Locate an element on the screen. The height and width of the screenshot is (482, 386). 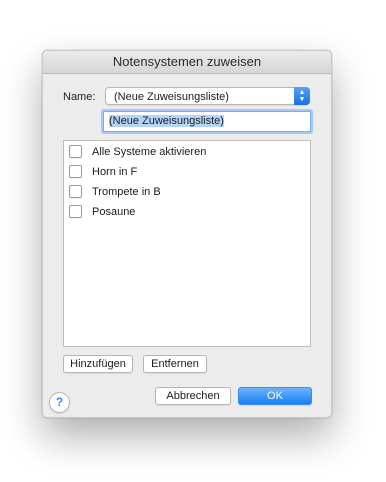
ok-button: OK is located at coordinates (275, 396).